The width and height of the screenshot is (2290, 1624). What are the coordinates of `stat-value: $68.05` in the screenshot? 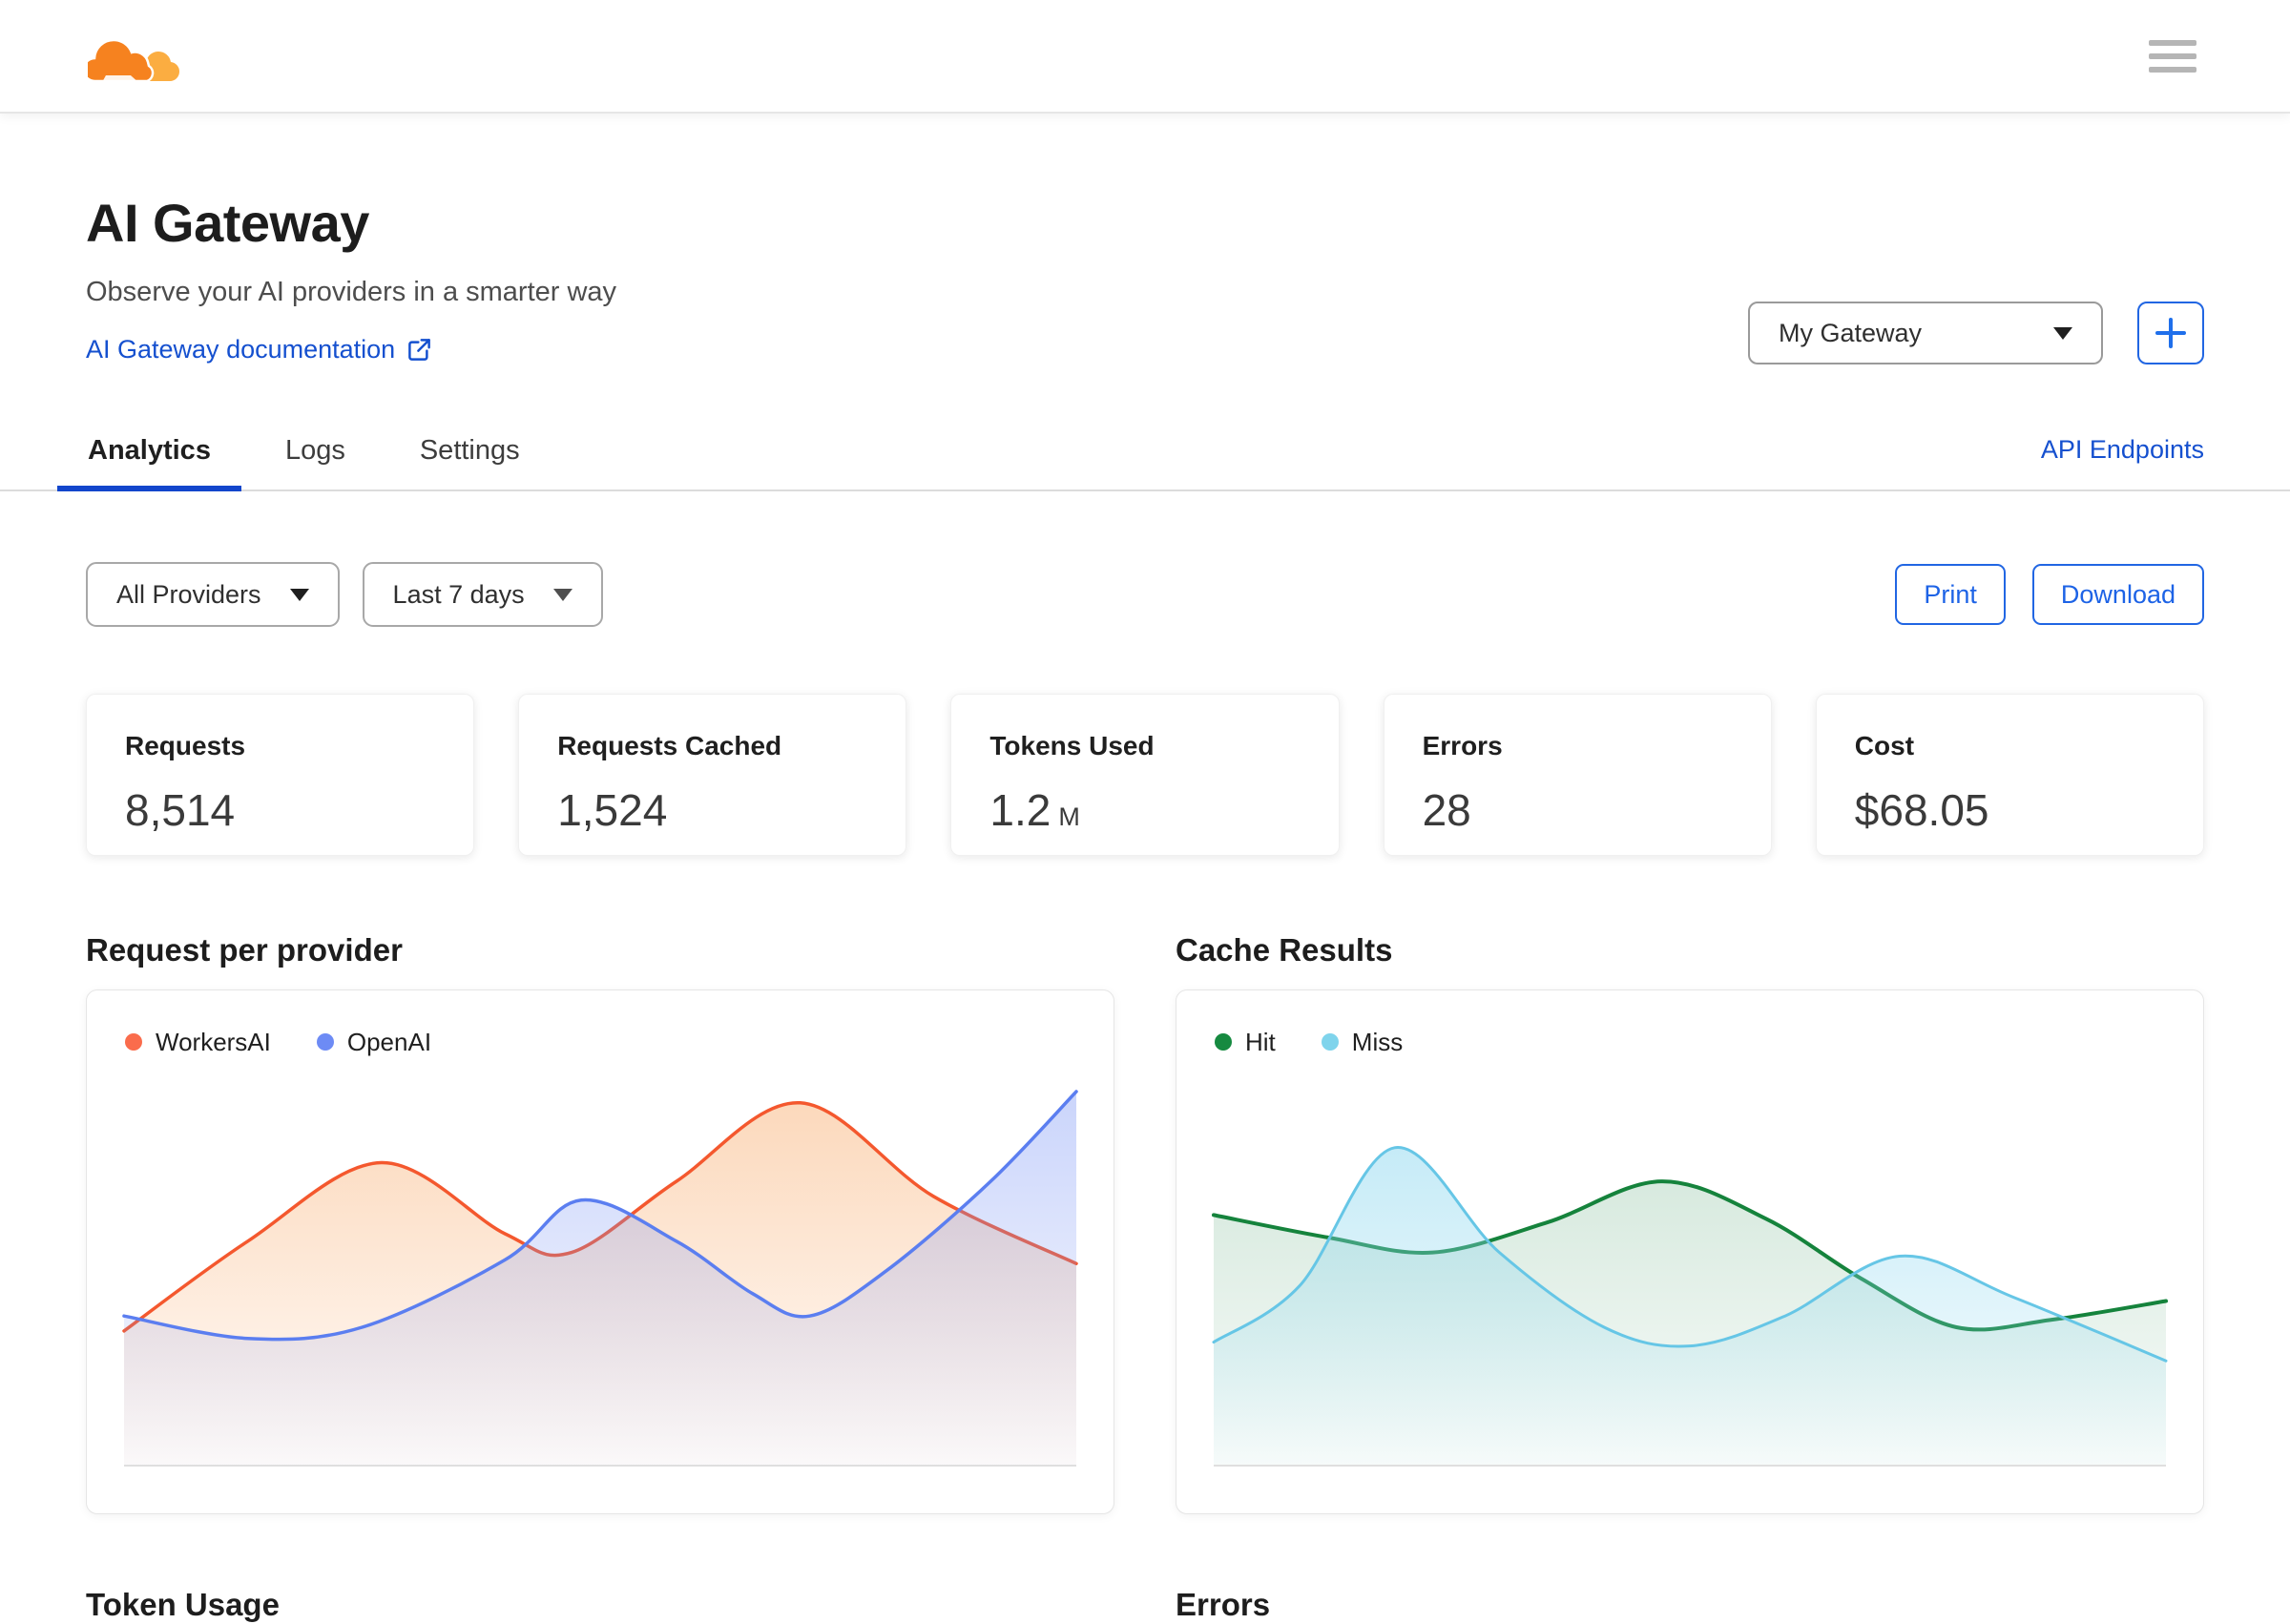 It's located at (1921, 810).